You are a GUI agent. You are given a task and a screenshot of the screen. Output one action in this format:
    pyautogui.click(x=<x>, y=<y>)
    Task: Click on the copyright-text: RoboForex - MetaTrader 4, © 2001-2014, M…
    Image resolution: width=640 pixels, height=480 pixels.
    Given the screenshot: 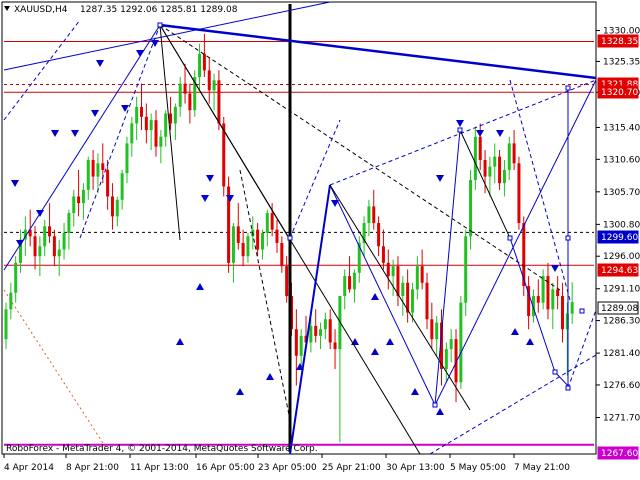 What is the action you would take?
    pyautogui.click(x=162, y=449)
    